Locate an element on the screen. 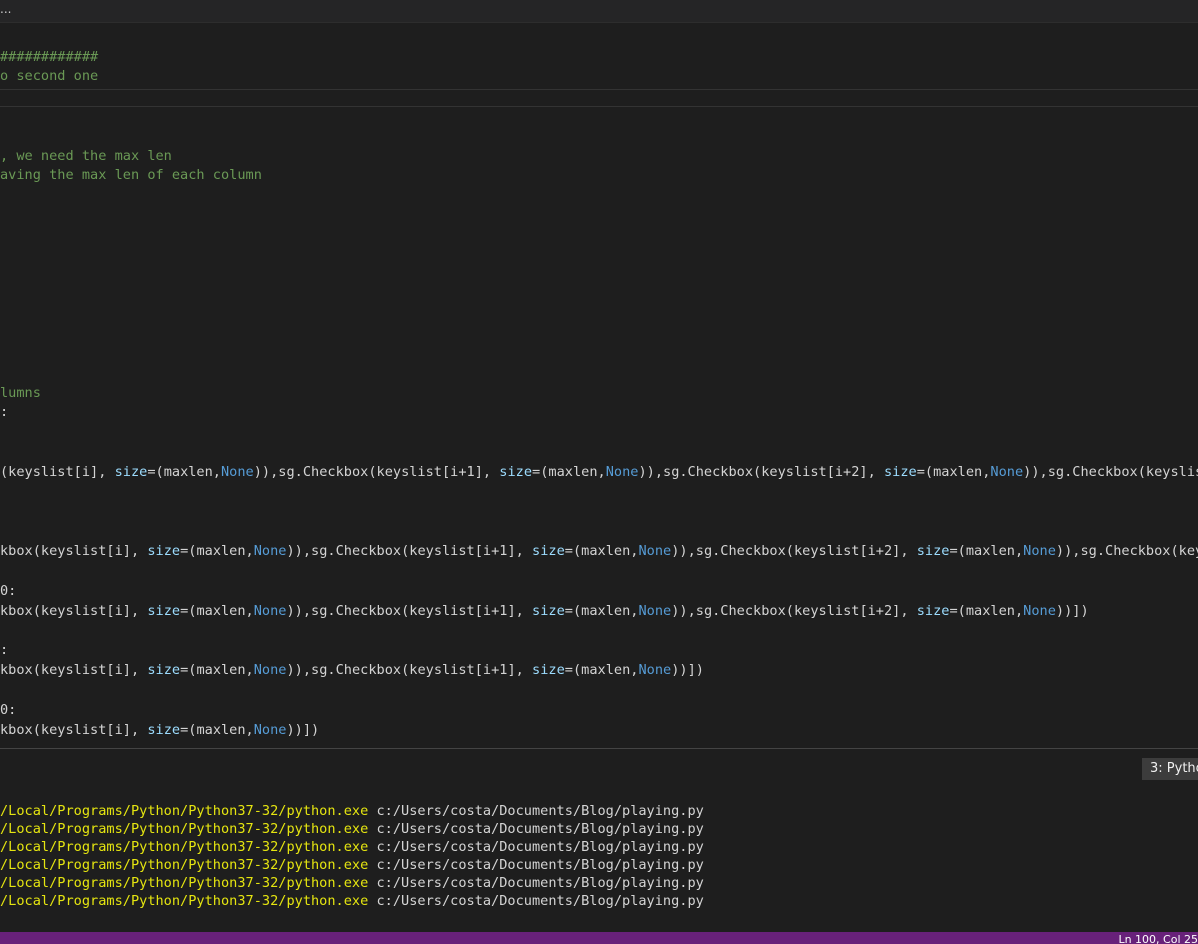 This screenshot has height=944, width=1198. code-line: aving the max len of each column is located at coordinates (131, 175).